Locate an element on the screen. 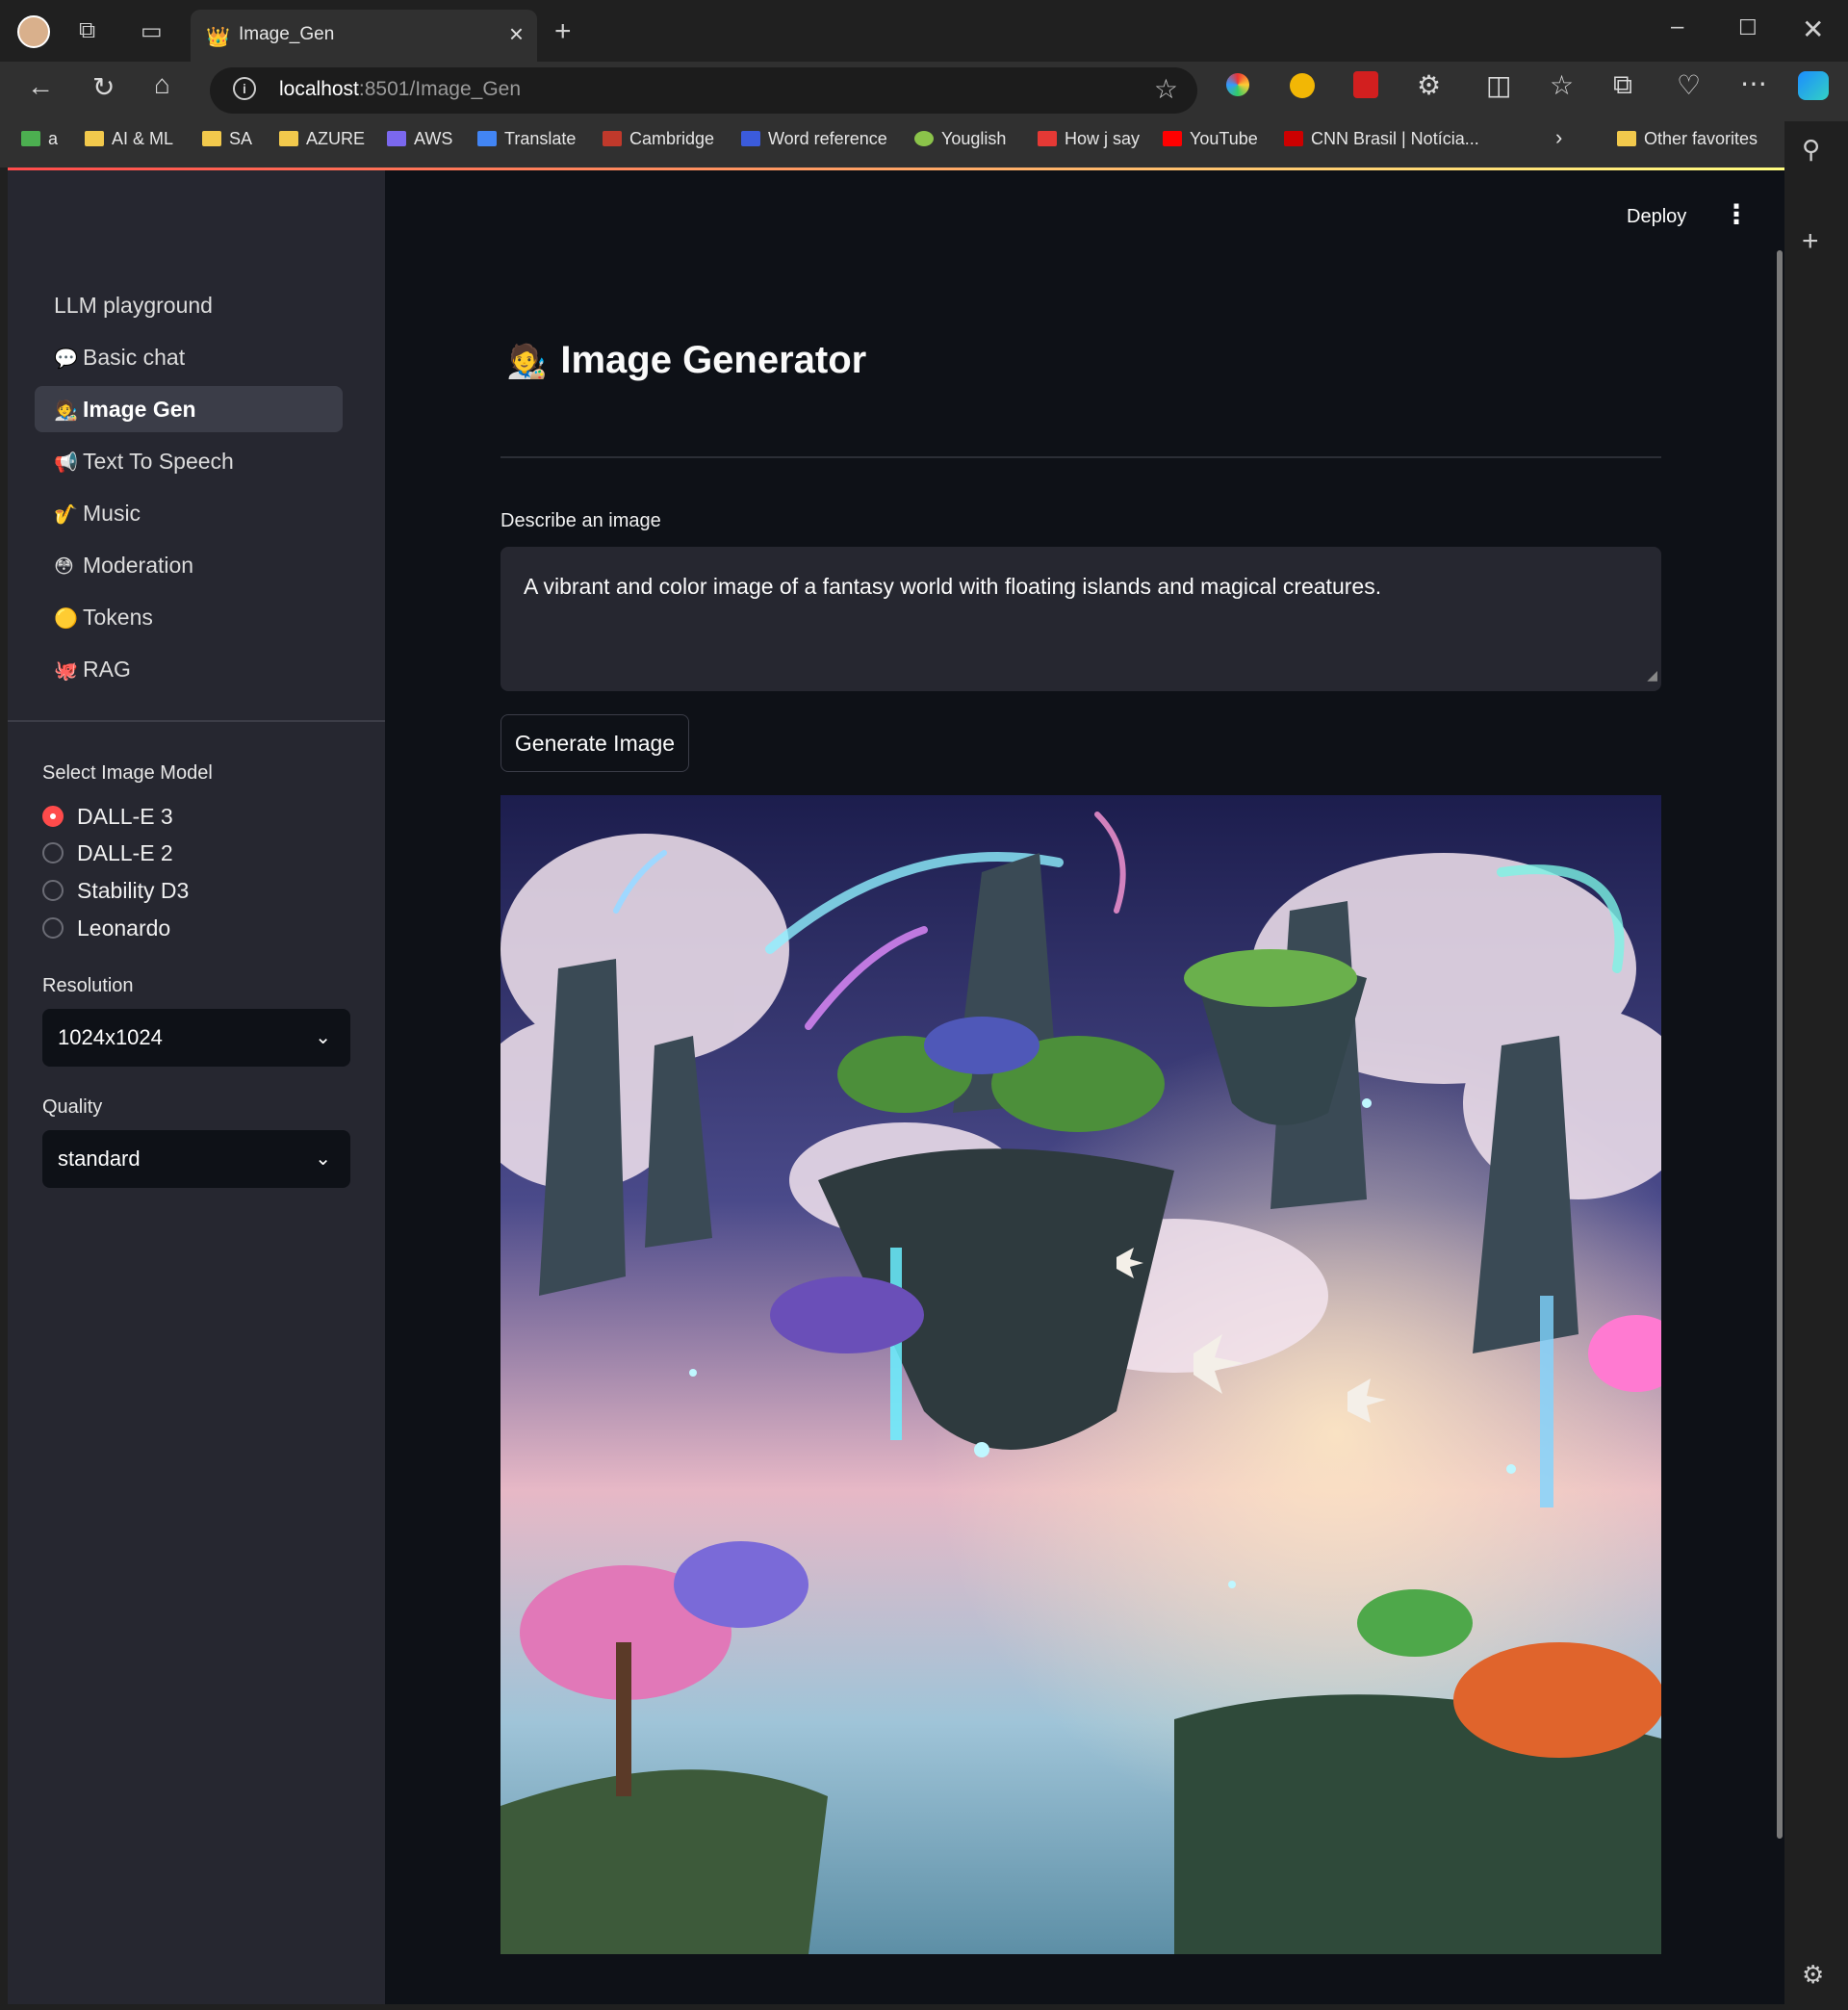 The image size is (1848, 2010). extension-colorful-icon is located at coordinates (1237, 85).